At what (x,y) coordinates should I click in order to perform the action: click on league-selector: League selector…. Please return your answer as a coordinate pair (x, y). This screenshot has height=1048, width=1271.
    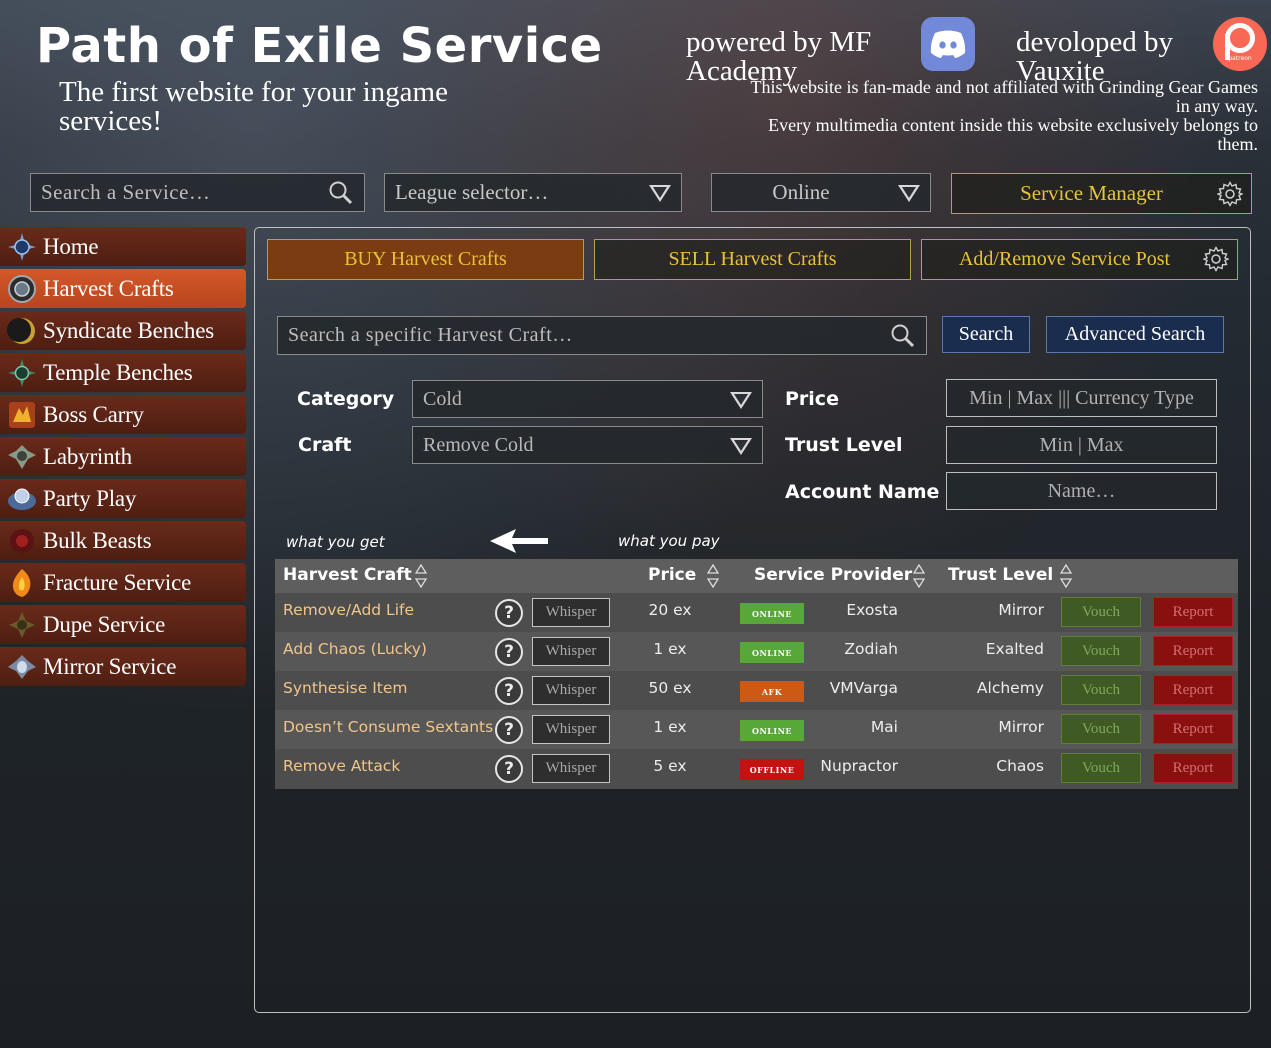
    Looking at the image, I should click on (533, 192).